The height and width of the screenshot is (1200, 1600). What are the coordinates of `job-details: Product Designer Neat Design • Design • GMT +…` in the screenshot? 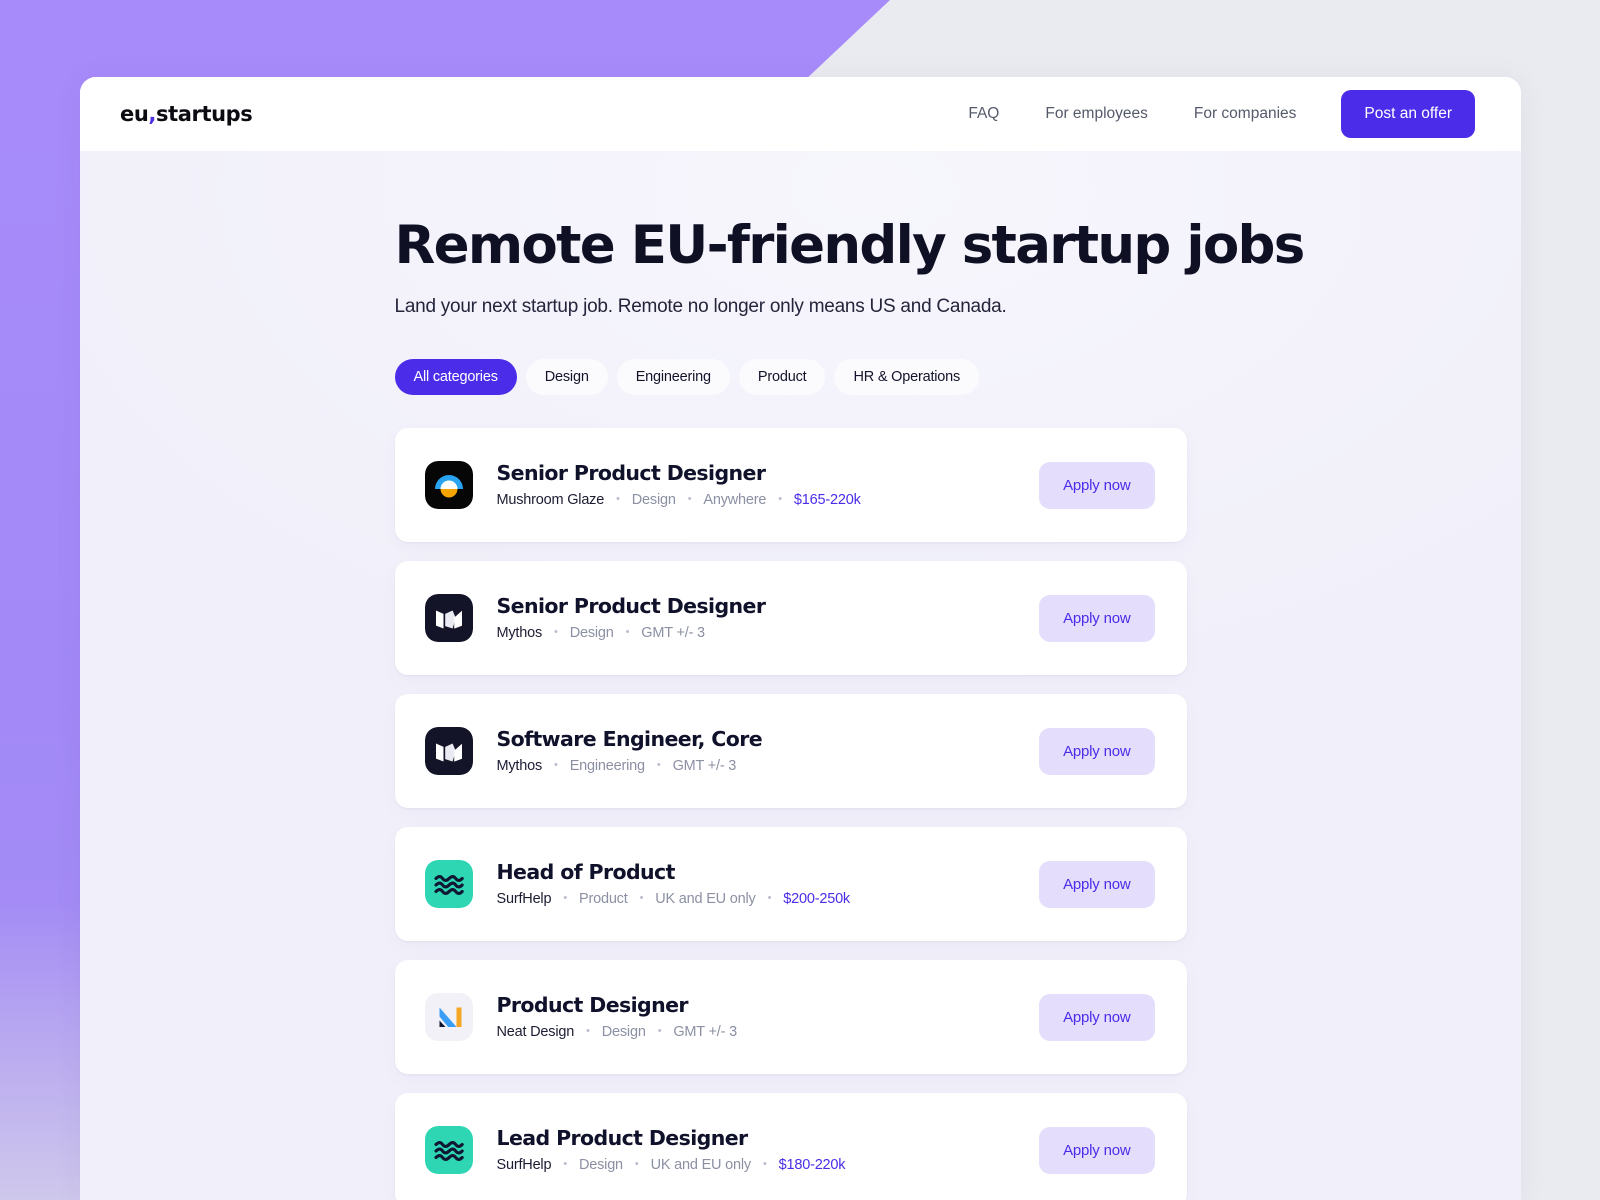 It's located at (768, 1016).